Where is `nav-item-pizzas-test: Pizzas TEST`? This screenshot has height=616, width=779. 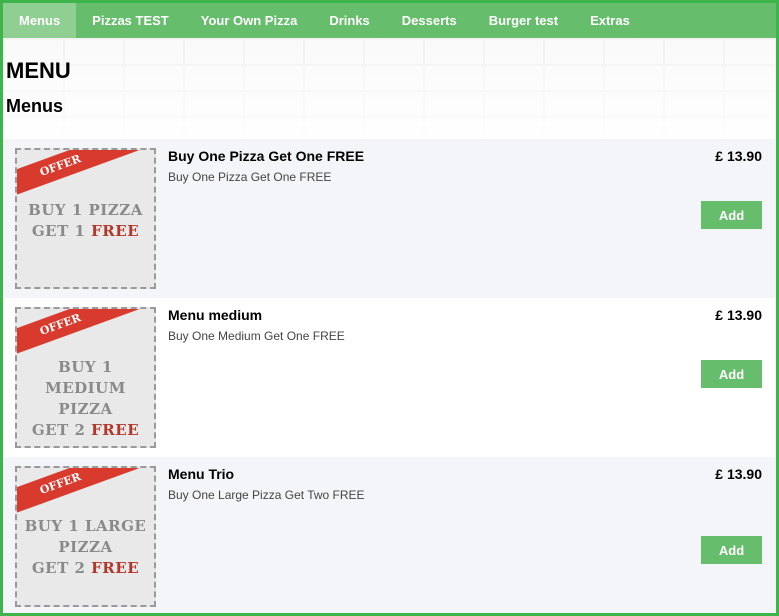 nav-item-pizzas-test: Pizzas TEST is located at coordinates (130, 20).